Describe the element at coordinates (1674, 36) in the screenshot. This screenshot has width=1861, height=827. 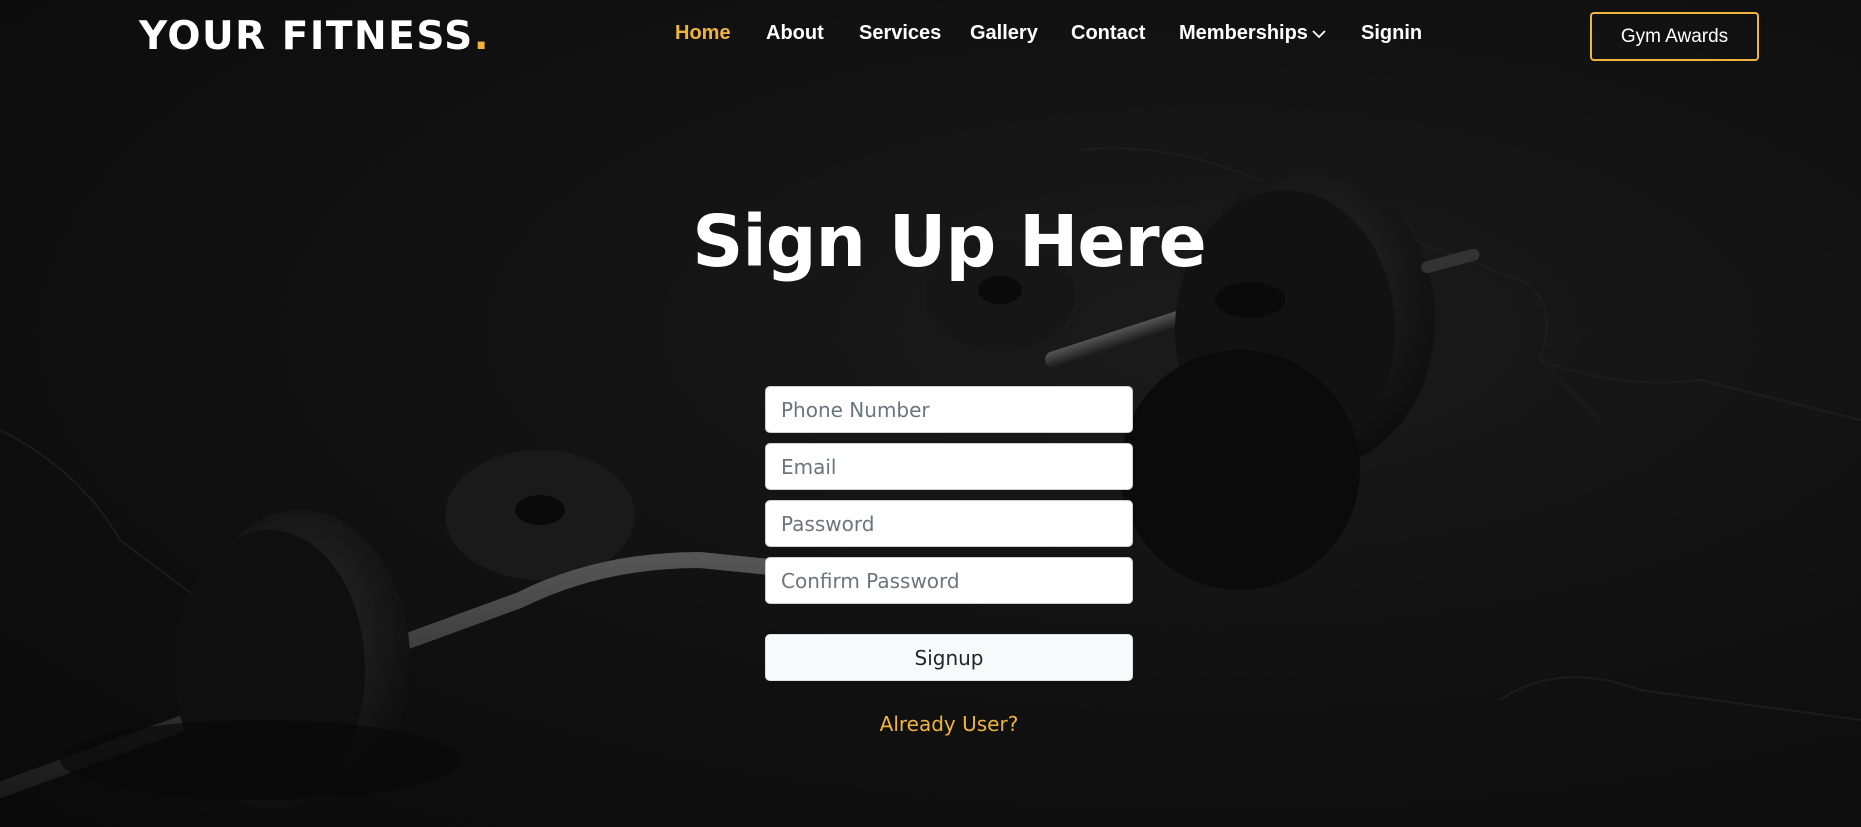
I see `gym-awards-button: Gym Awards` at that location.